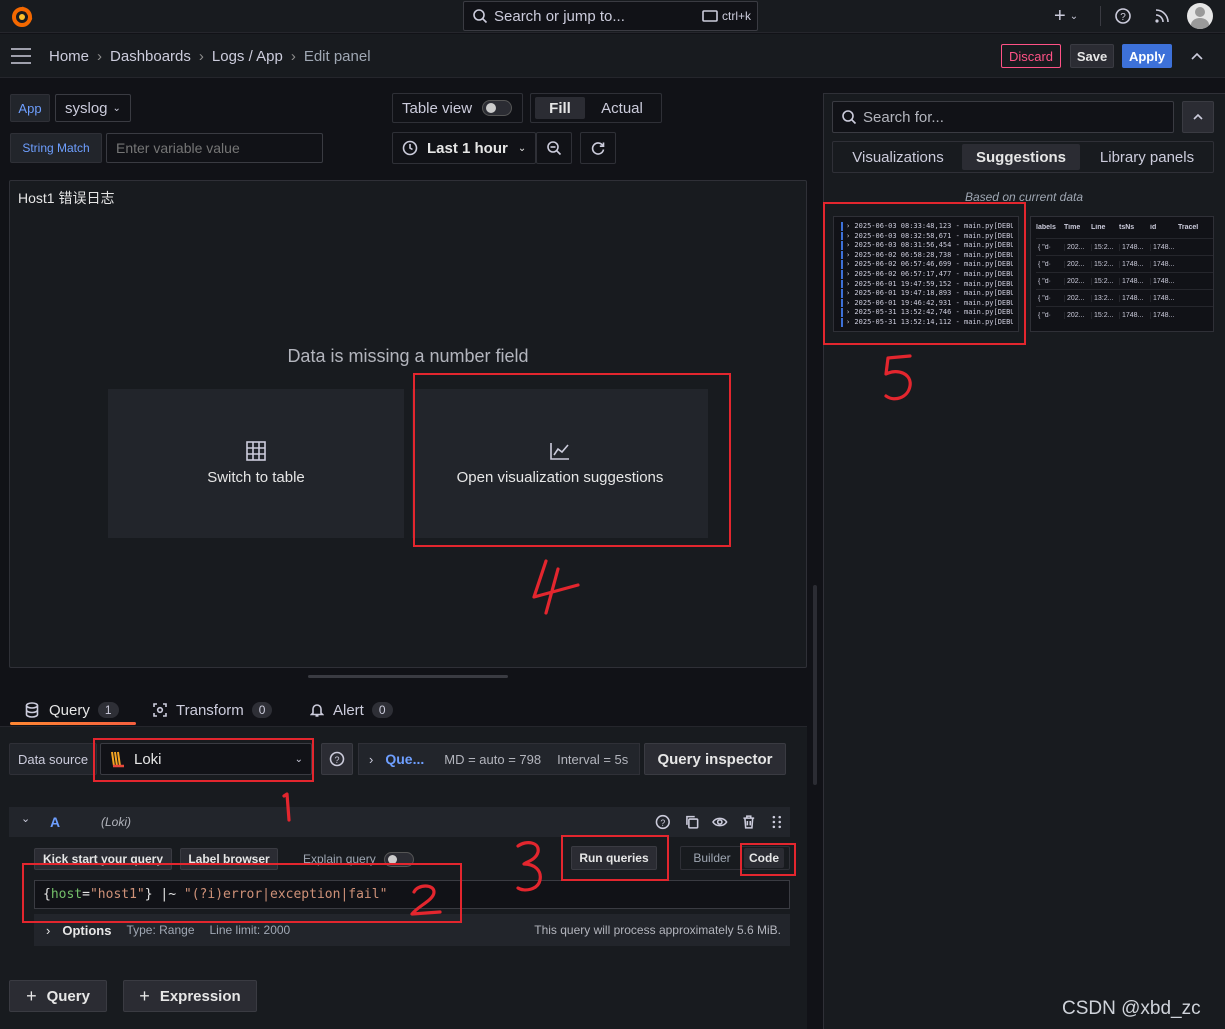 This screenshot has width=1225, height=1029. Describe the element at coordinates (48, 930) in the screenshot. I see `chevron-right-icon: ›` at that location.